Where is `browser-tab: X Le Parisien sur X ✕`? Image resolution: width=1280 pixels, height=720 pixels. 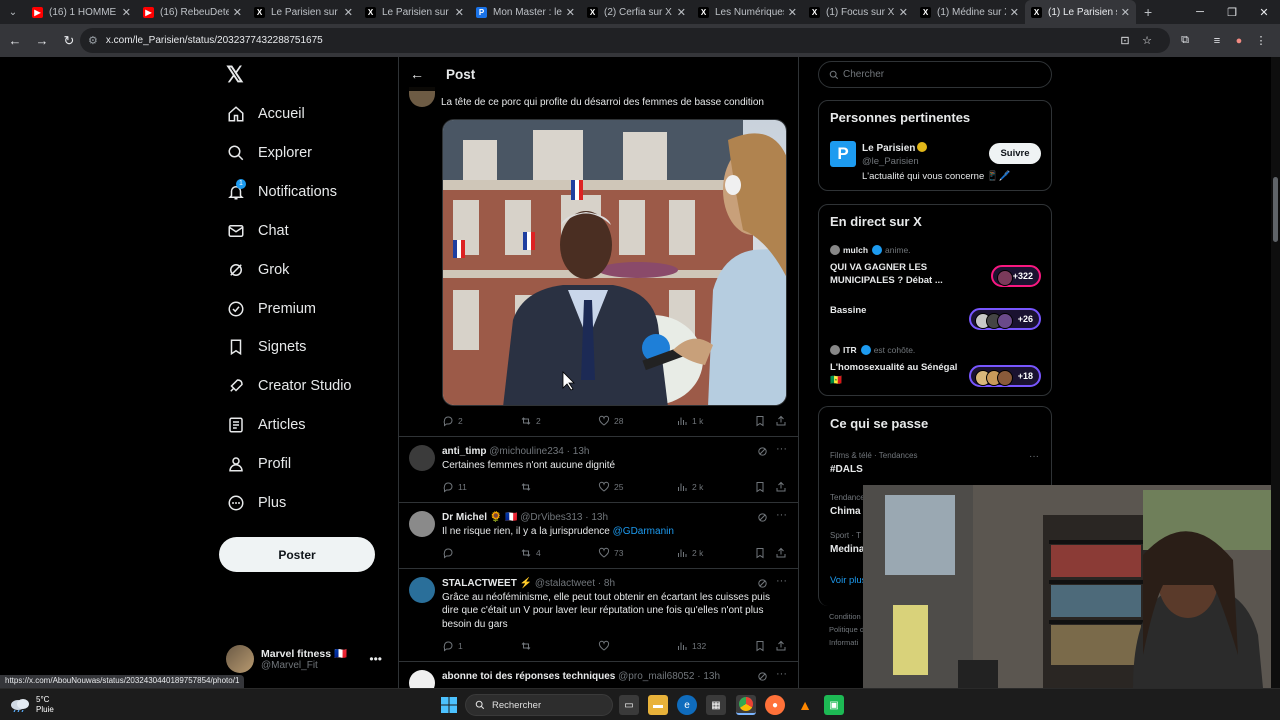 browser-tab: X Le Parisien sur X ✕ is located at coordinates (303, 12).